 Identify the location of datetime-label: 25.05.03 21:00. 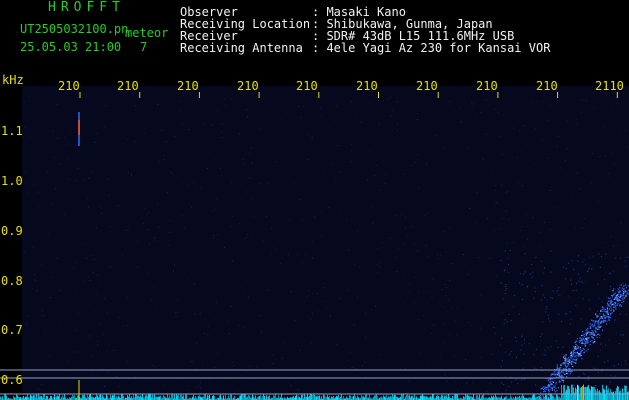
(71, 47).